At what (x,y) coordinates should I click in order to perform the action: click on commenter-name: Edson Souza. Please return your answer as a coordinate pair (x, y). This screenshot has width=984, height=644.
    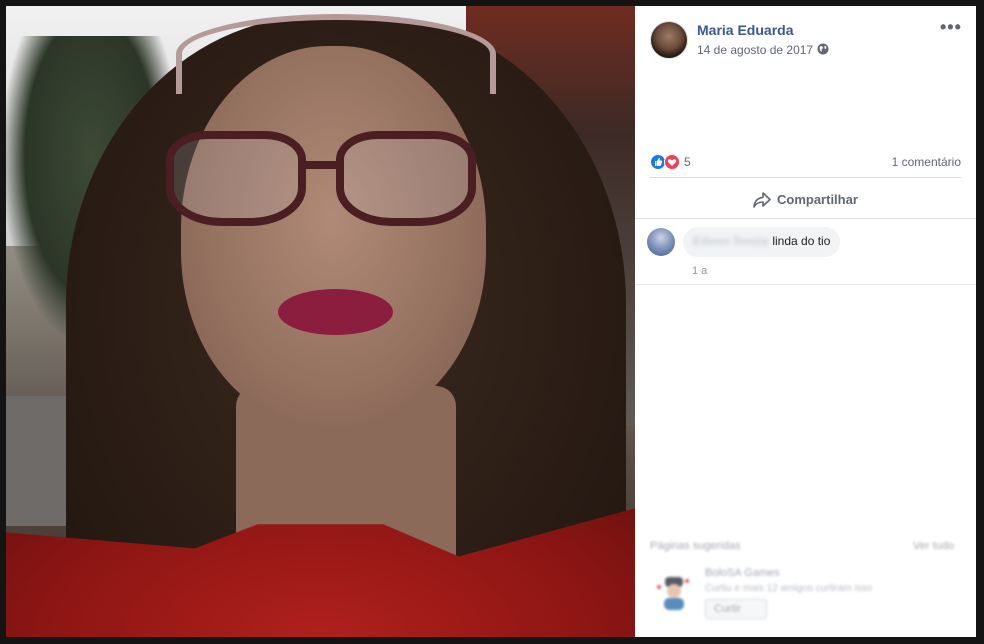
    Looking at the image, I should click on (730, 241).